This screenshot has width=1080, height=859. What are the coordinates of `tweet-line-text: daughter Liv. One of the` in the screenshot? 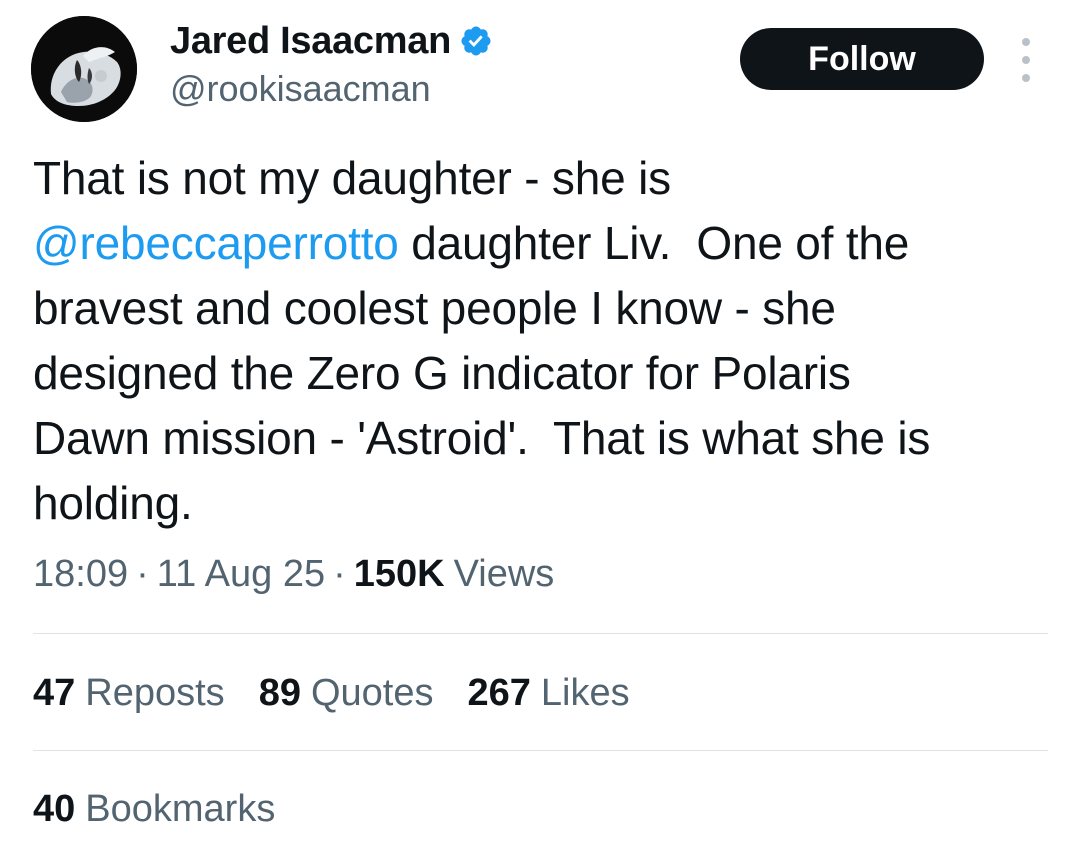 It's located at (654, 243).